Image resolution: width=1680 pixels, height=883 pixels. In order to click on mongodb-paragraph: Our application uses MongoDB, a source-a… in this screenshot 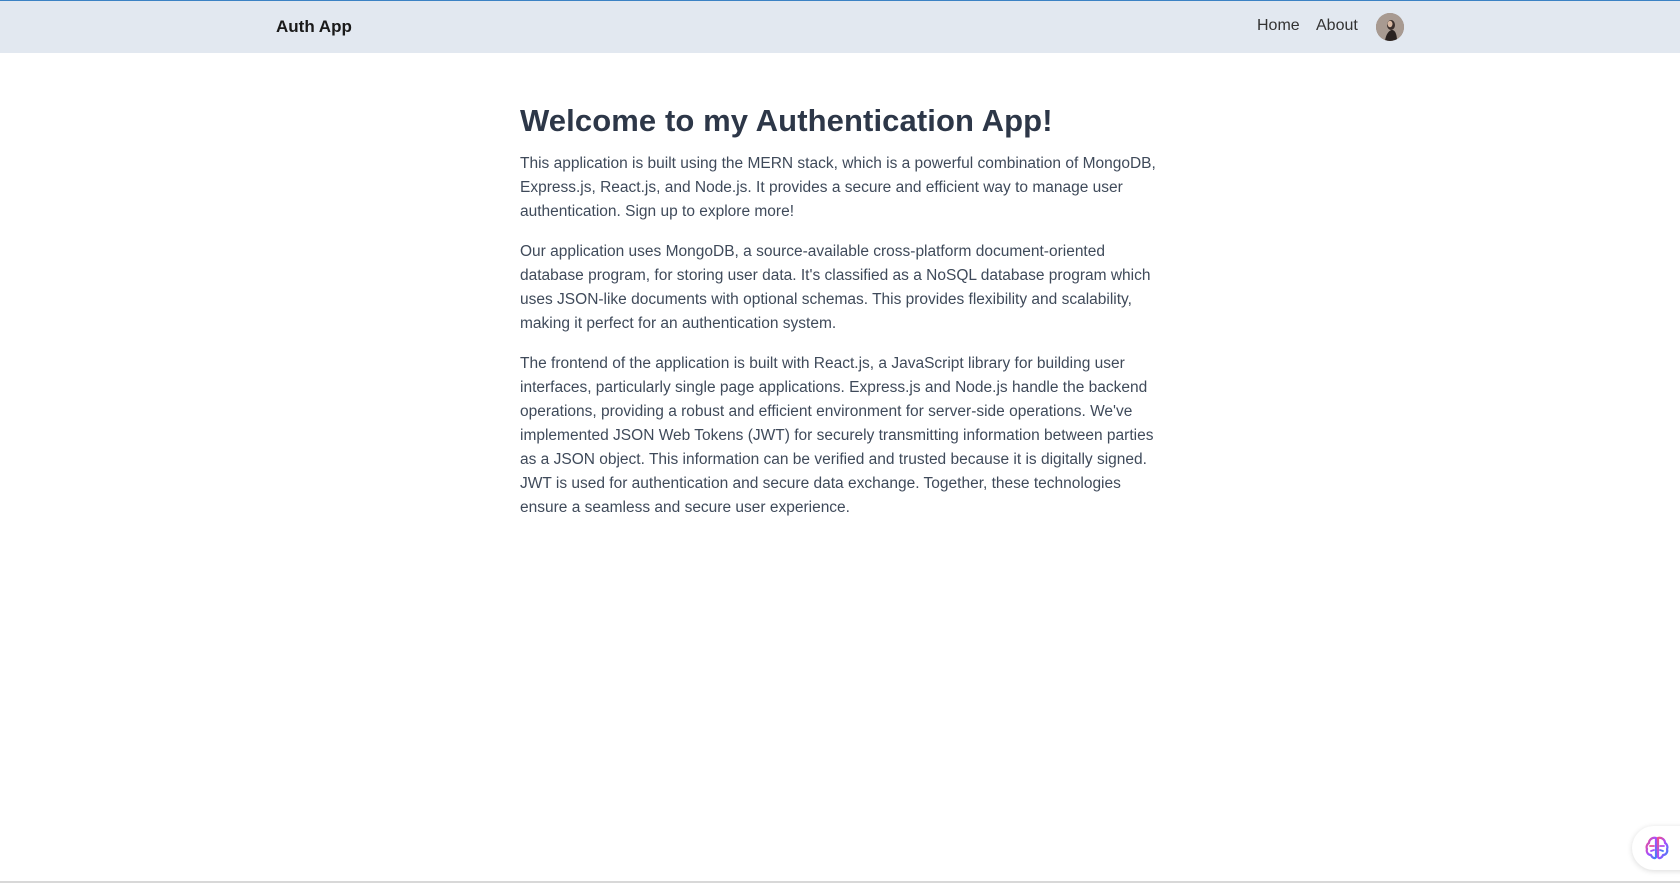, I will do `click(835, 287)`.